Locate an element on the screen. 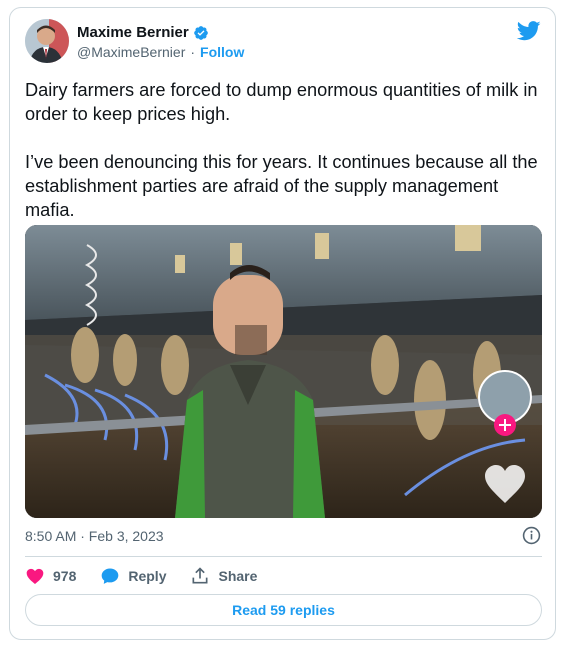 Image resolution: width=563 pixels, height=649 pixels. tweet-timestamp: 8:50 AM · Feb 3, 2023 is located at coordinates (94, 536).